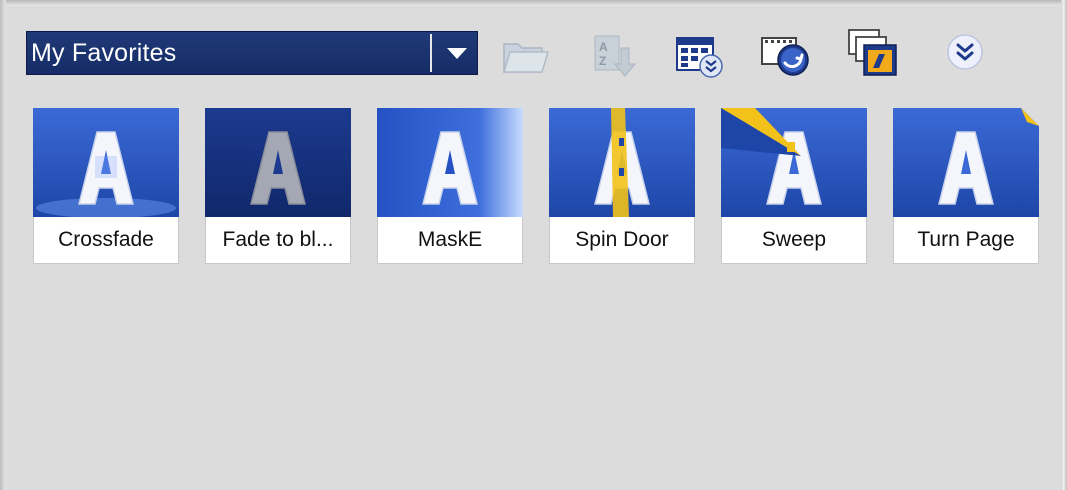  Describe the element at coordinates (699, 57) in the screenshot. I see `view-options-icon` at that location.